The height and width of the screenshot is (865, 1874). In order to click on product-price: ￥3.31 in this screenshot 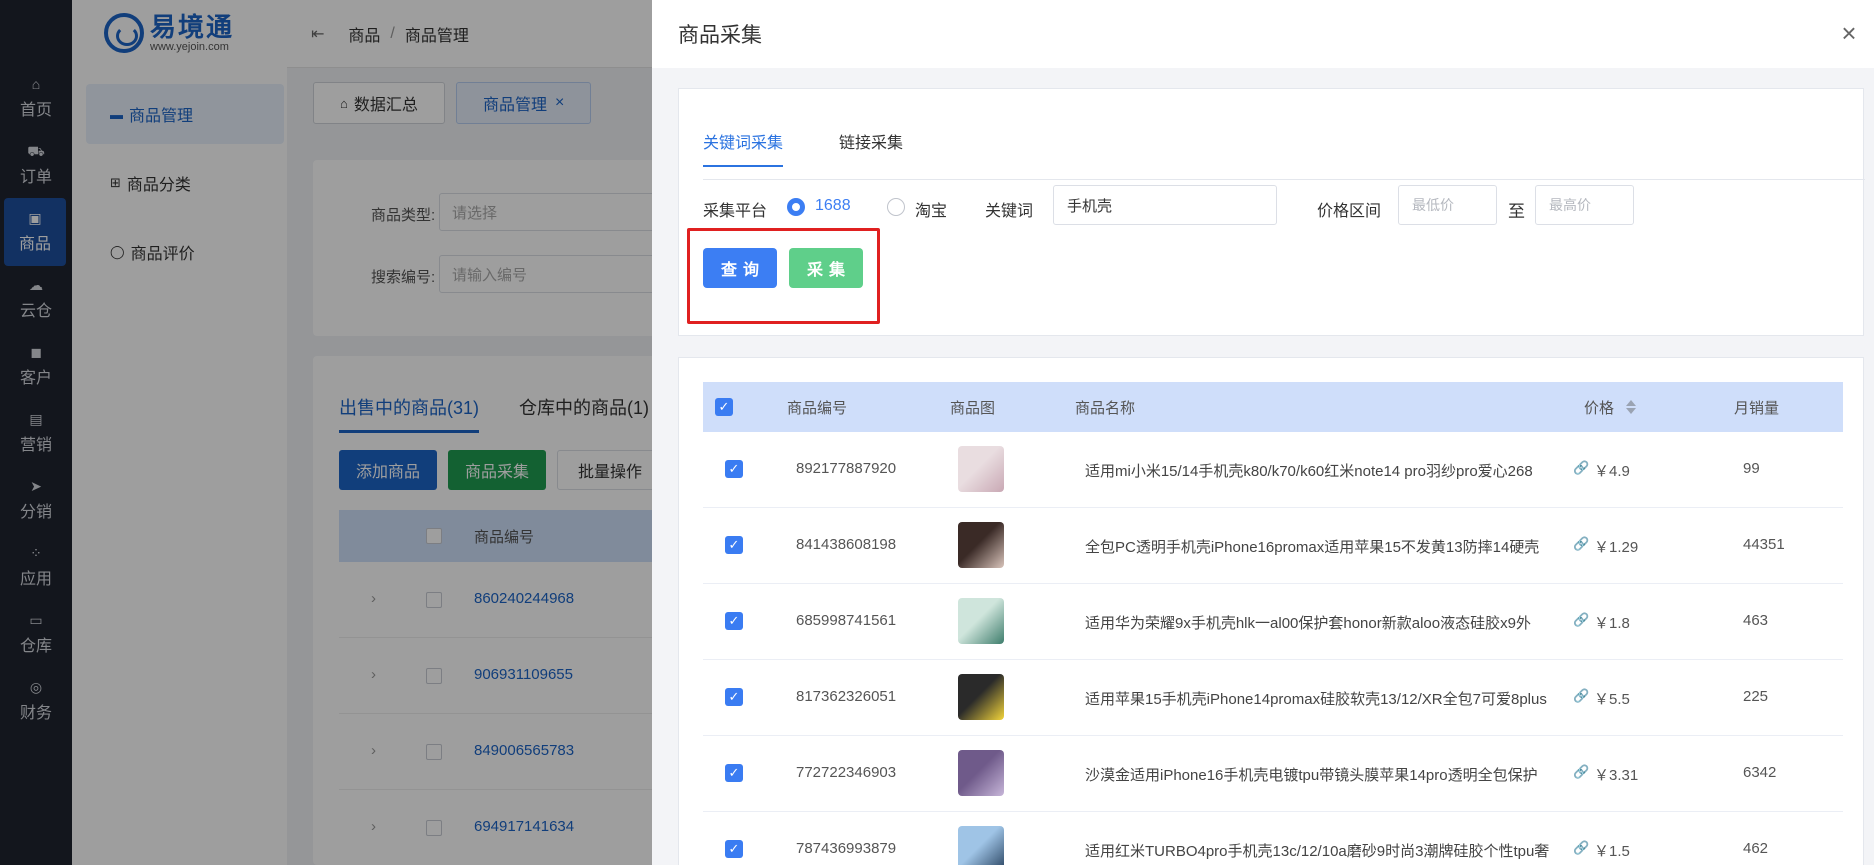, I will do `click(1616, 775)`.